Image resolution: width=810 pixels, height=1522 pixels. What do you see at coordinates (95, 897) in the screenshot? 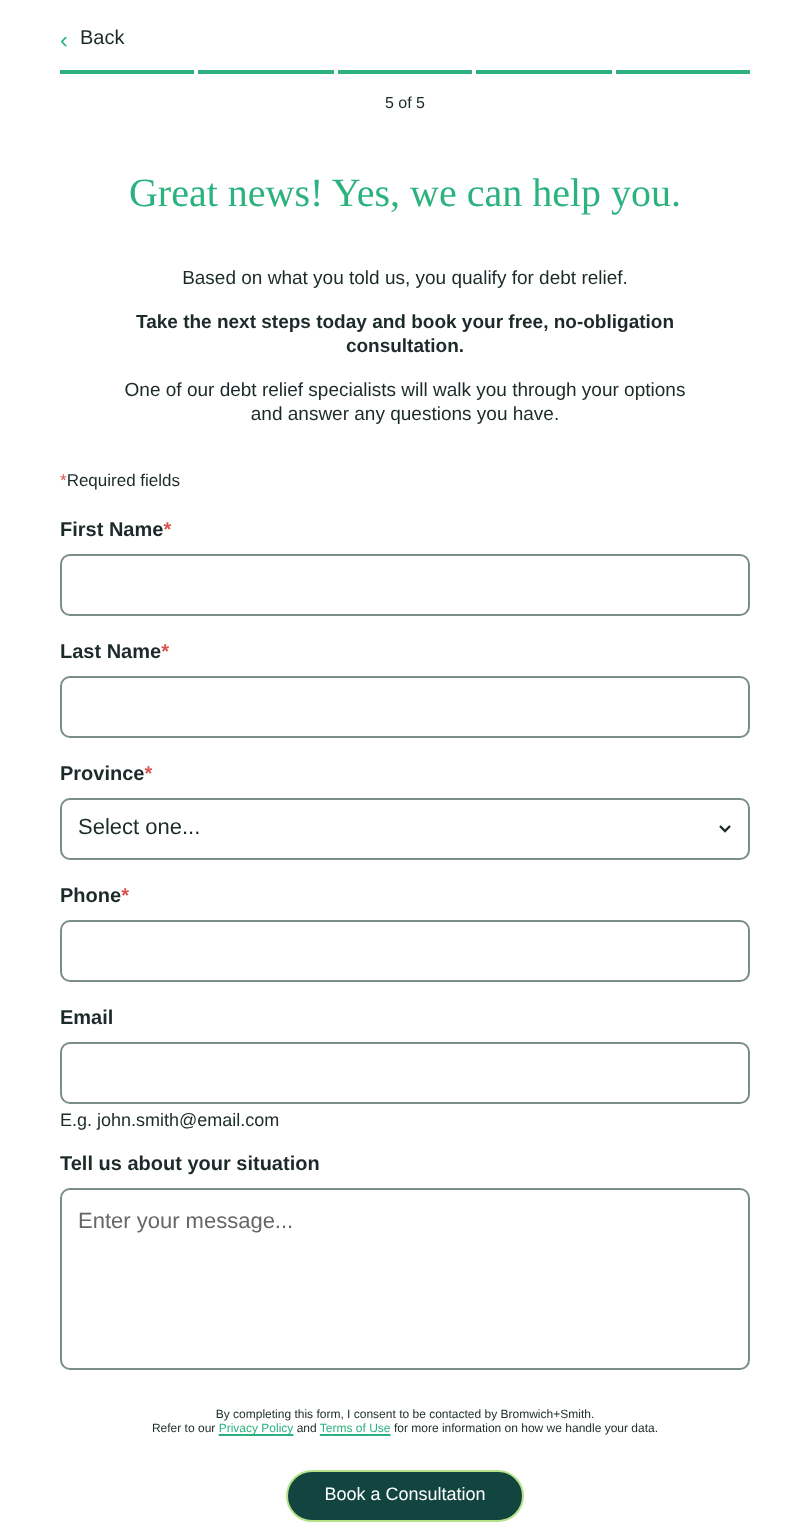
I see `field-label: Phone*` at bounding box center [95, 897].